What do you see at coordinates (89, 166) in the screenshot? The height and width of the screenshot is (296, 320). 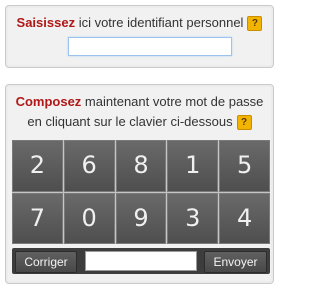 I see `keypad-key: 6` at bounding box center [89, 166].